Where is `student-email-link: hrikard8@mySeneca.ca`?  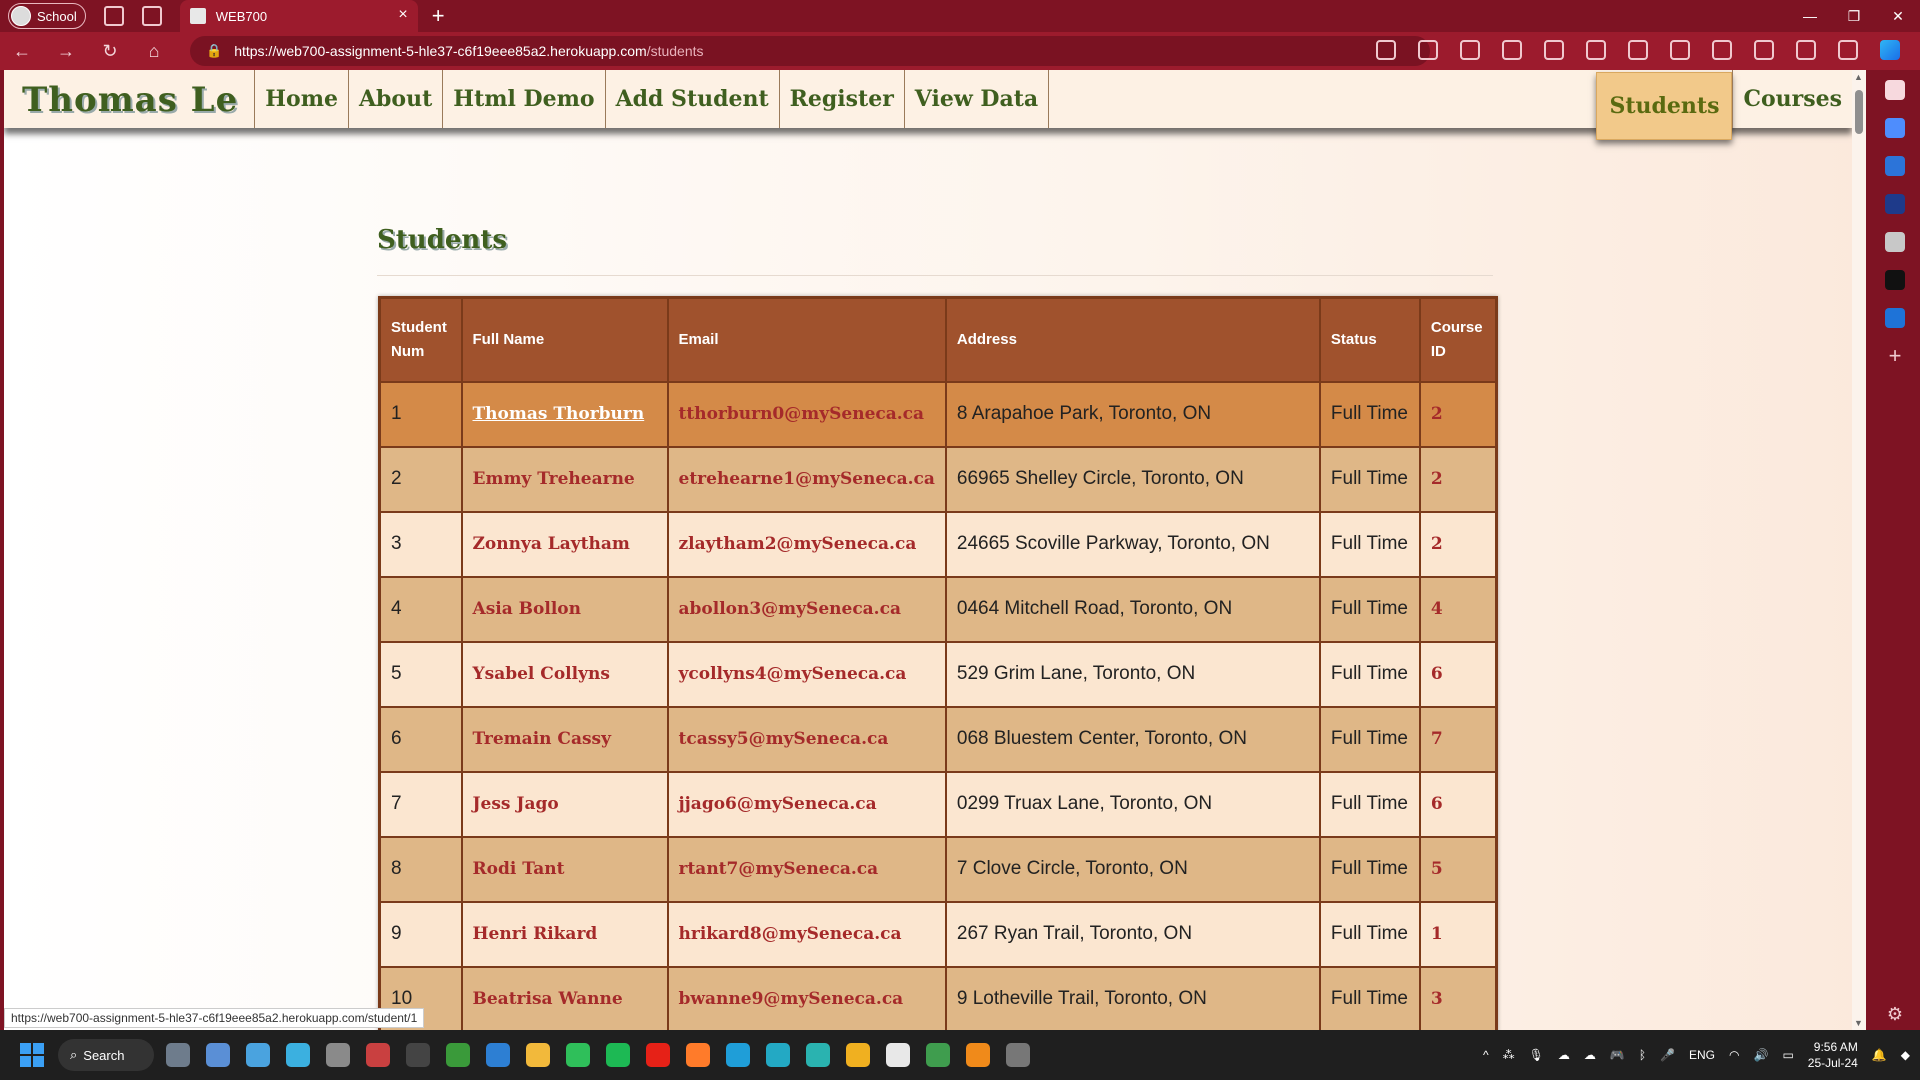
student-email-link: hrikard8@mySeneca.ca is located at coordinates (806, 934).